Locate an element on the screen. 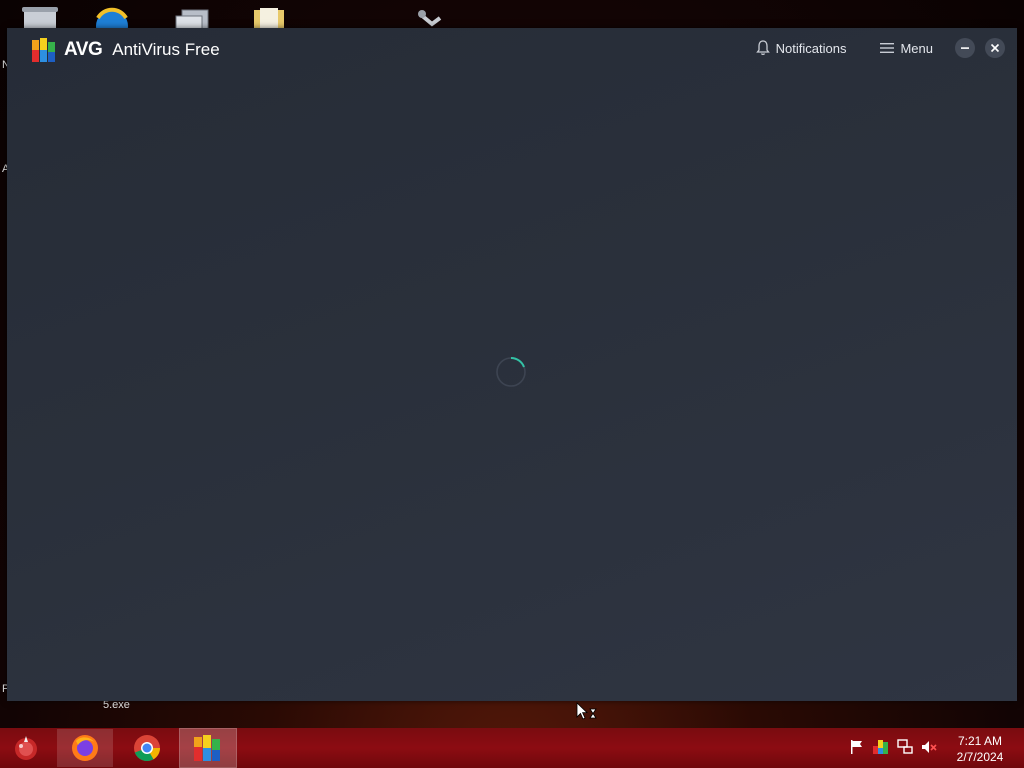  taskbar-chrome is located at coordinates (147, 748).